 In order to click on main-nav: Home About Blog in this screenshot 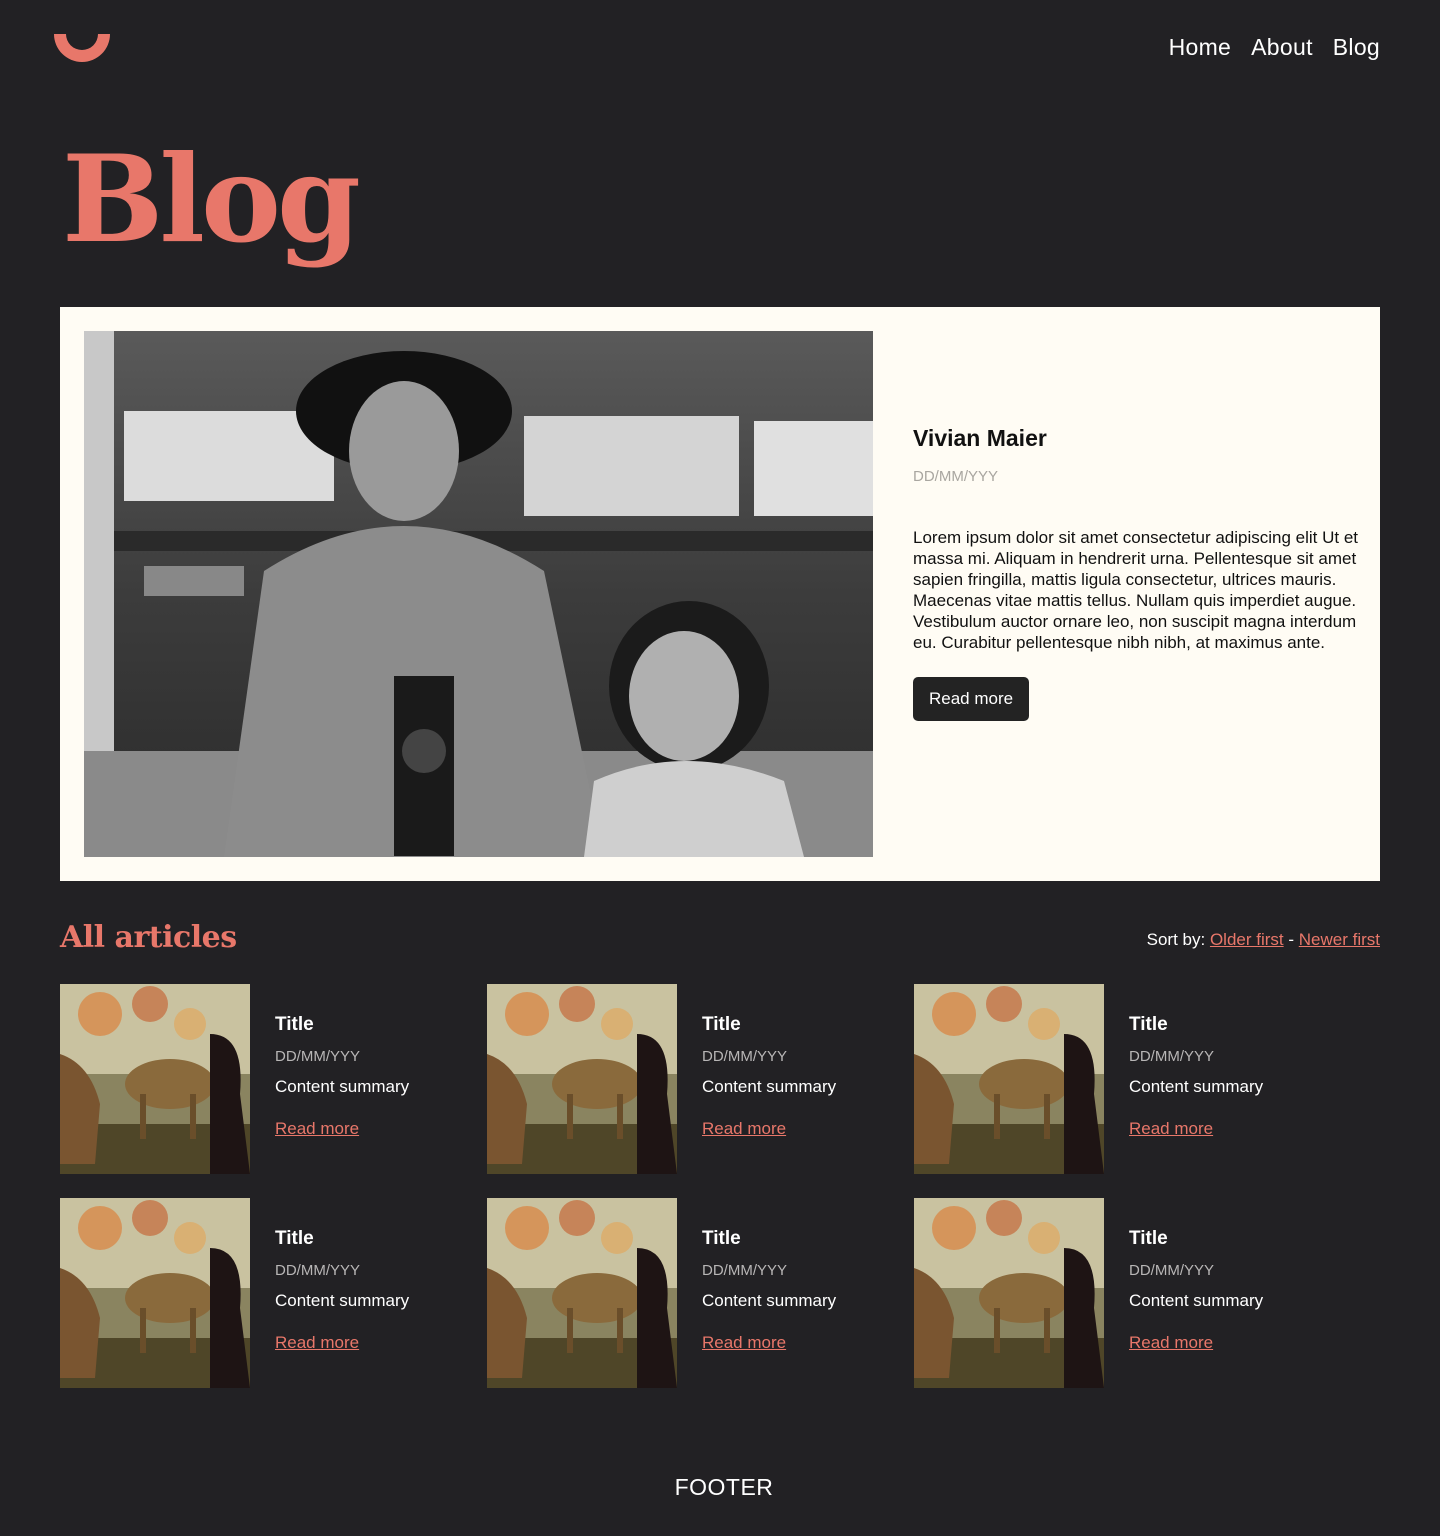, I will do `click(1274, 47)`.